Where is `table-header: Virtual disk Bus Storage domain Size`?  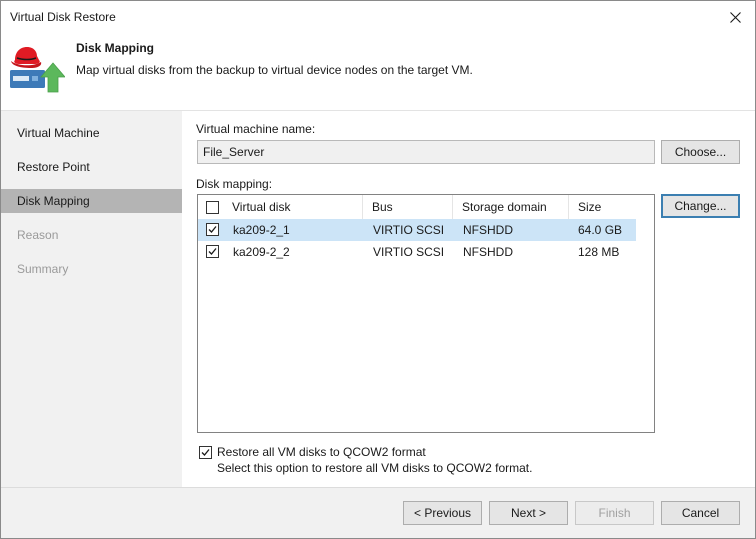 table-header: Virtual disk Bus Storage domain Size is located at coordinates (426, 207).